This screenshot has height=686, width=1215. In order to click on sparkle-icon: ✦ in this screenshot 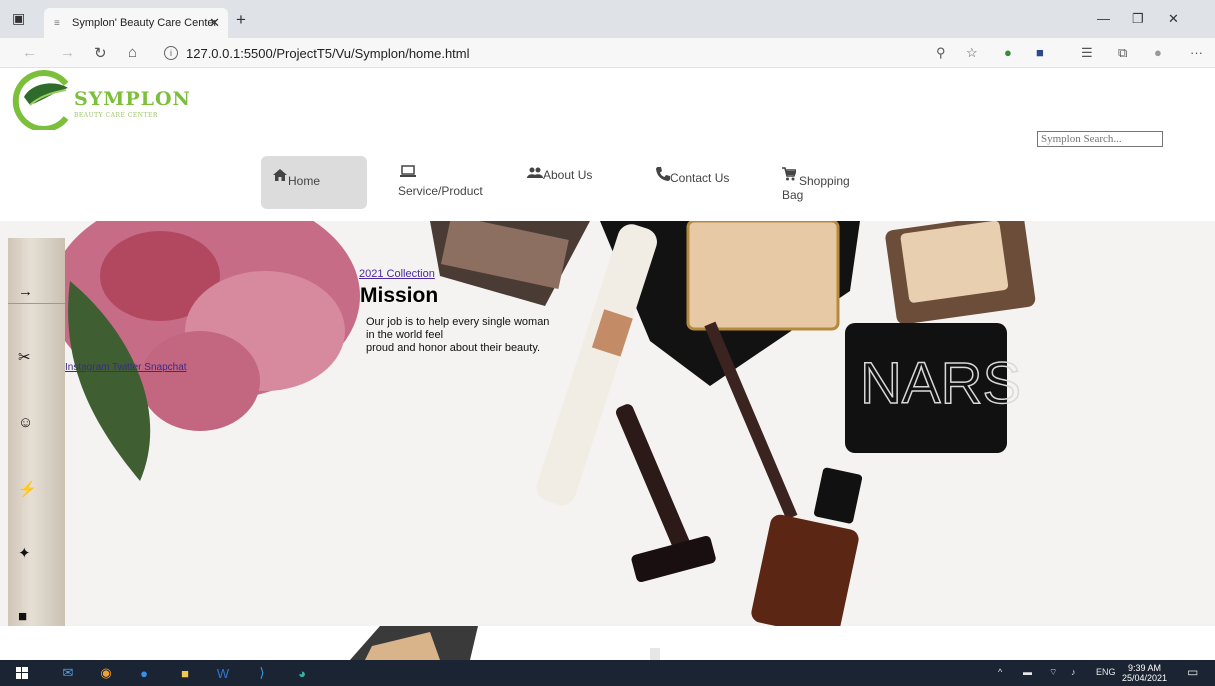, I will do `click(24, 553)`.